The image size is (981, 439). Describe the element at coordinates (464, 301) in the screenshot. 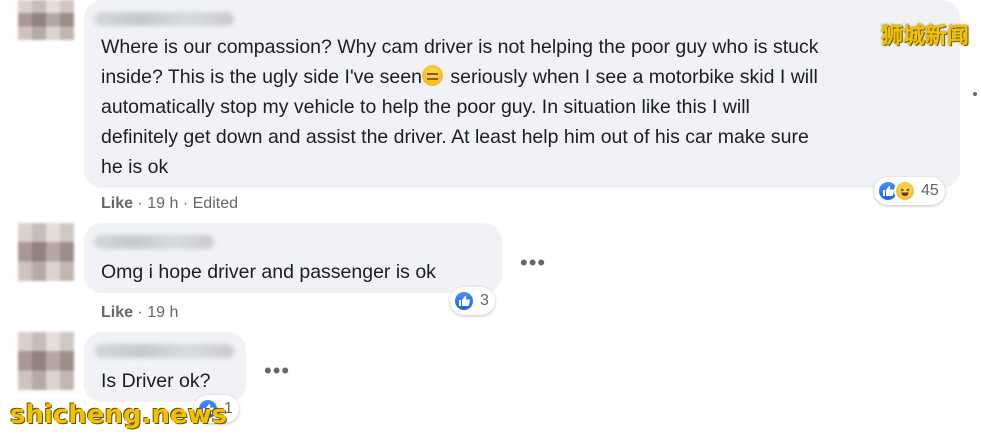

I see `like-icon` at that location.